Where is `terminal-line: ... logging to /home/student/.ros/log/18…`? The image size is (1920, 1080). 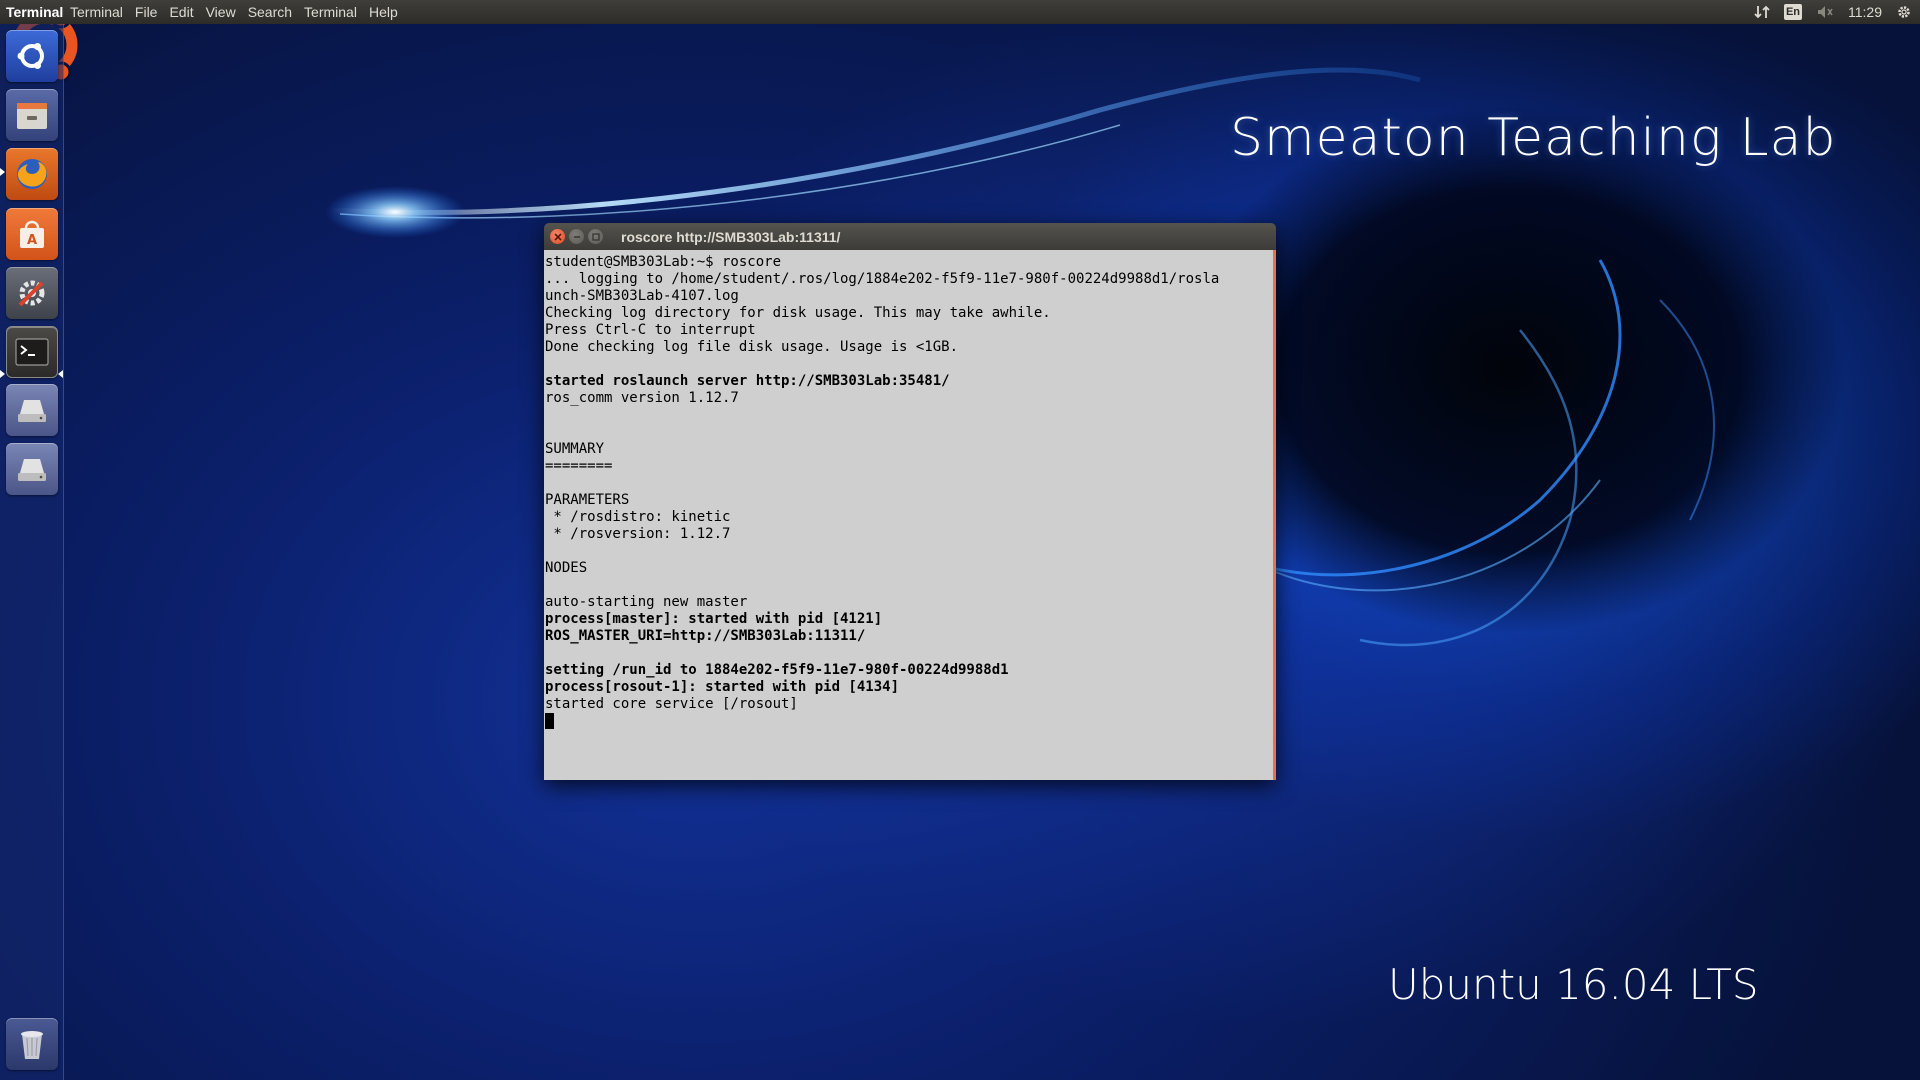 terminal-line: ... logging to /home/student/.ros/log/18… is located at coordinates (882, 279).